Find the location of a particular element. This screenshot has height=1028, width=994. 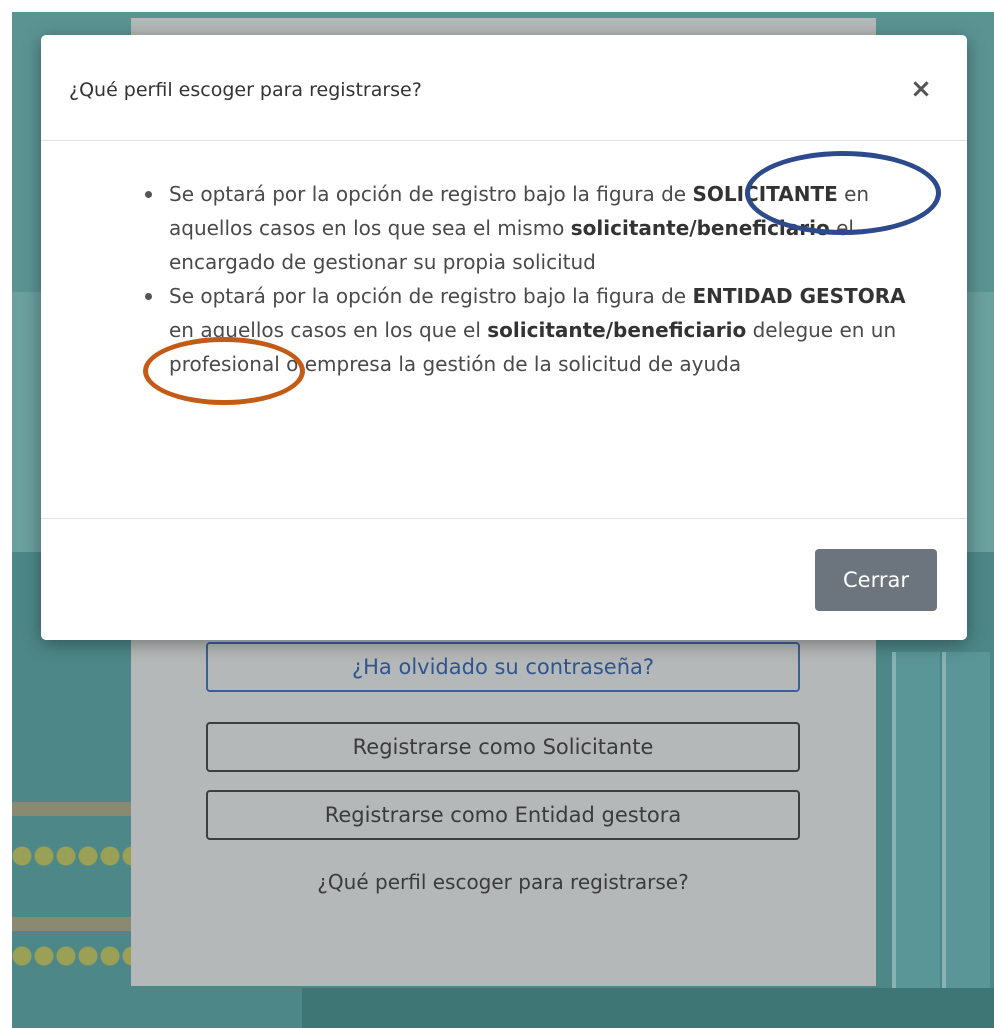

forgot-password-button: ¿Ha olvidado su contraseña? is located at coordinates (503, 667).